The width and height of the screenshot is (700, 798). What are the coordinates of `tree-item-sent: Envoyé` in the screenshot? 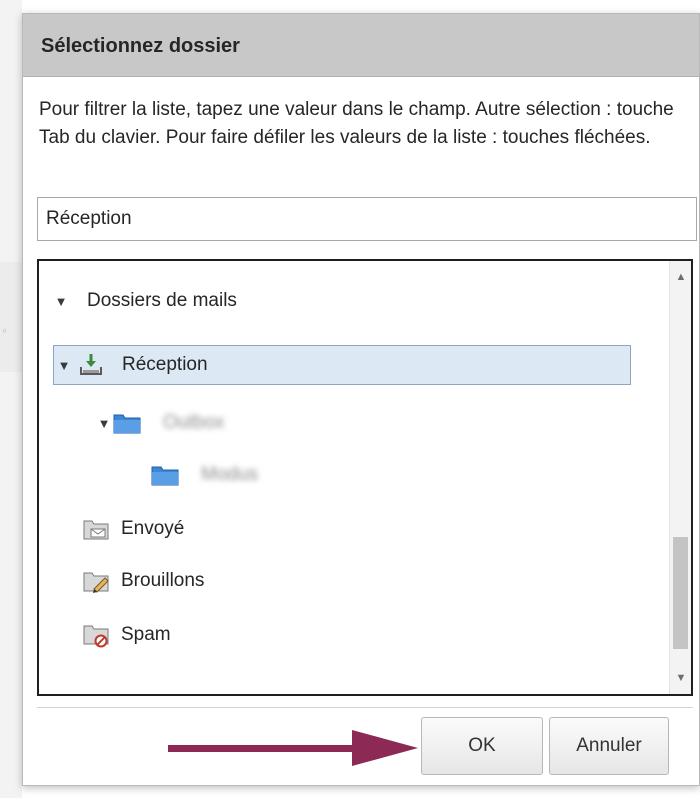 It's located at (133, 529).